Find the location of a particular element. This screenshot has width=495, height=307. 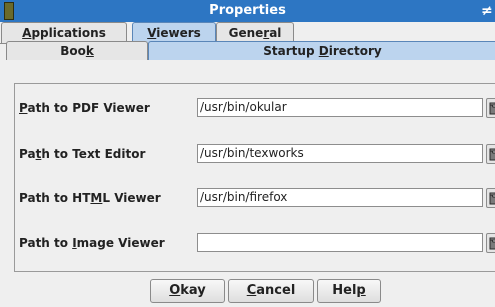

tab-general: General is located at coordinates (255, 32).